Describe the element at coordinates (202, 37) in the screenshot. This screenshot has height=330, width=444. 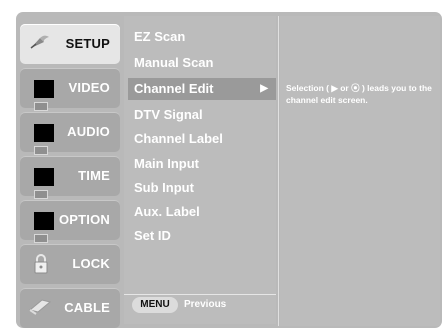
I see `menu-item-ez-scan: EZ Scan` at that location.